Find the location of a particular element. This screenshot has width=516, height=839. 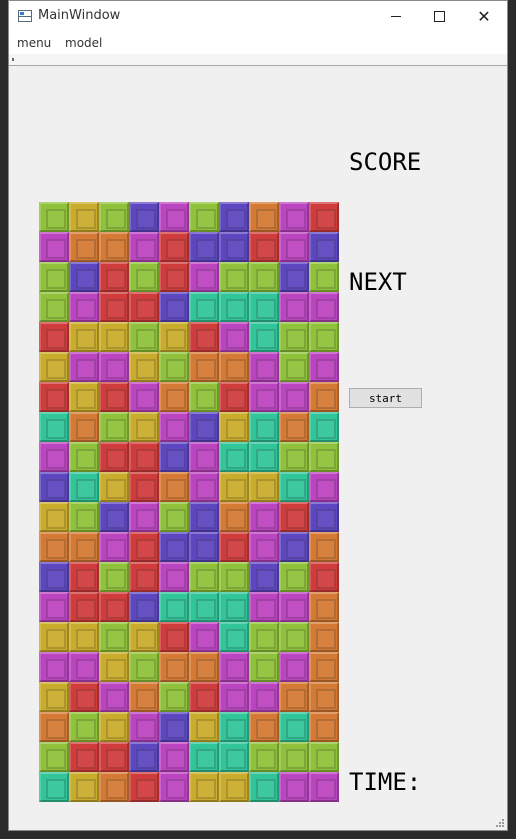

toolbar-handle-icon is located at coordinates (13, 59).